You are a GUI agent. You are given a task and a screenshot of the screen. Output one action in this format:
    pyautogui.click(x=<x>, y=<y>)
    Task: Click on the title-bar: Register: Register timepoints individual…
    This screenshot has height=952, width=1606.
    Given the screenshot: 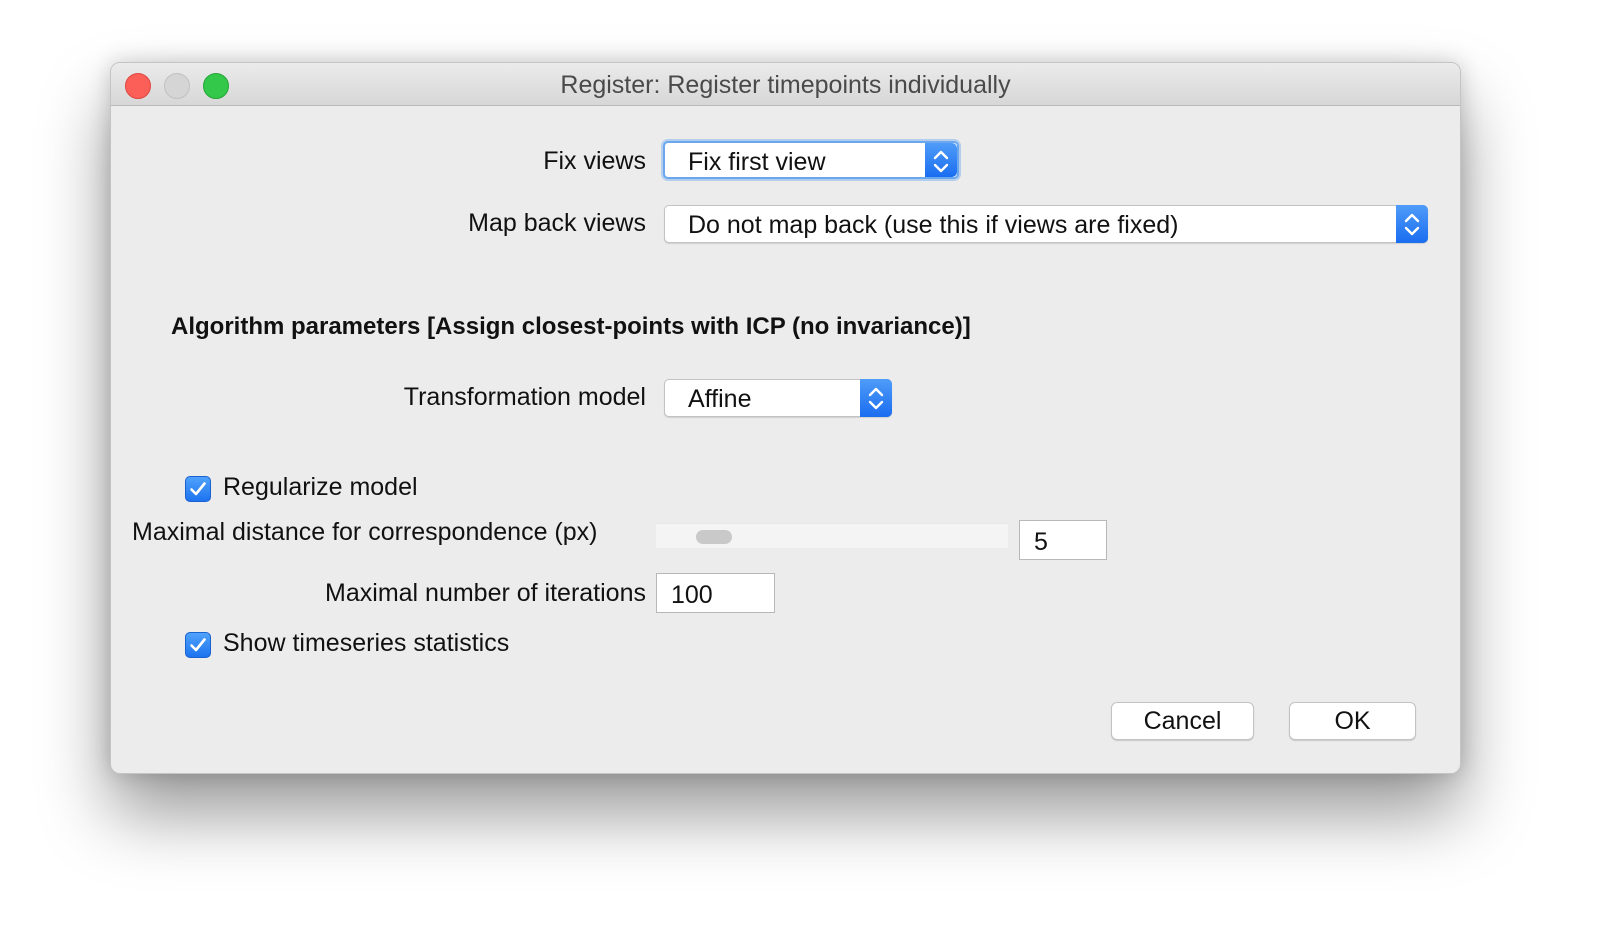 What is the action you would take?
    pyautogui.click(x=785, y=84)
    